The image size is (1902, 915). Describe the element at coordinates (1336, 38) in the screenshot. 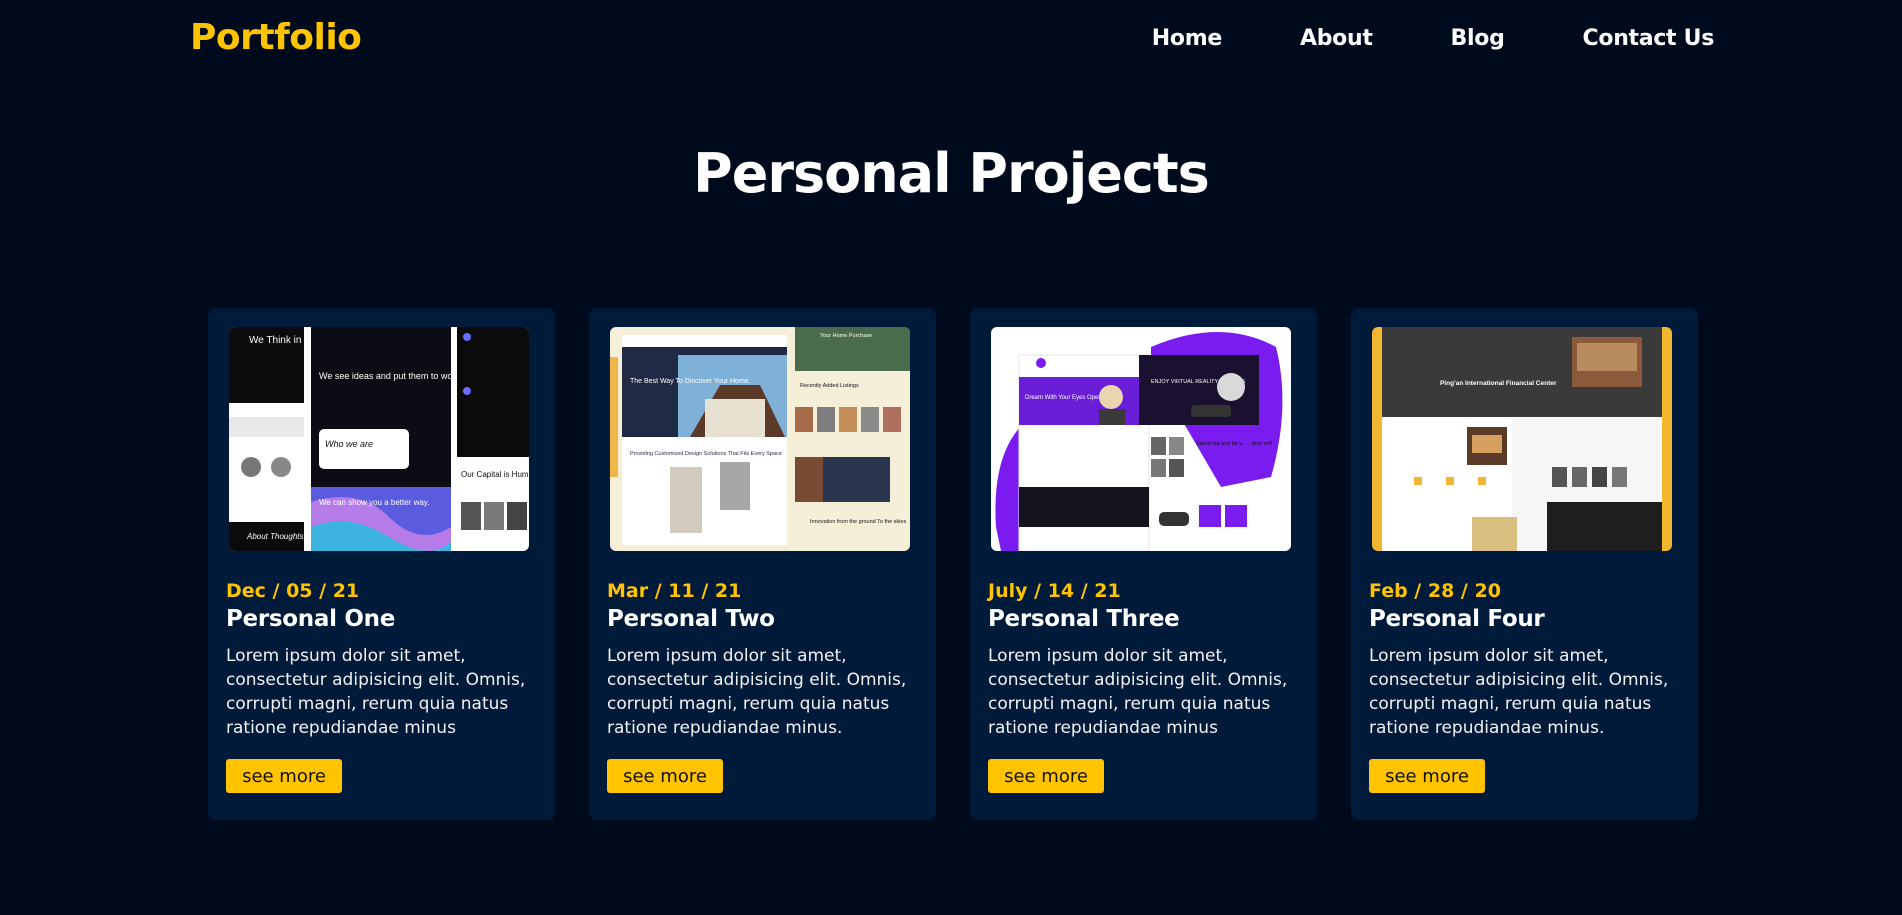

I see `nav-link-about: About` at that location.